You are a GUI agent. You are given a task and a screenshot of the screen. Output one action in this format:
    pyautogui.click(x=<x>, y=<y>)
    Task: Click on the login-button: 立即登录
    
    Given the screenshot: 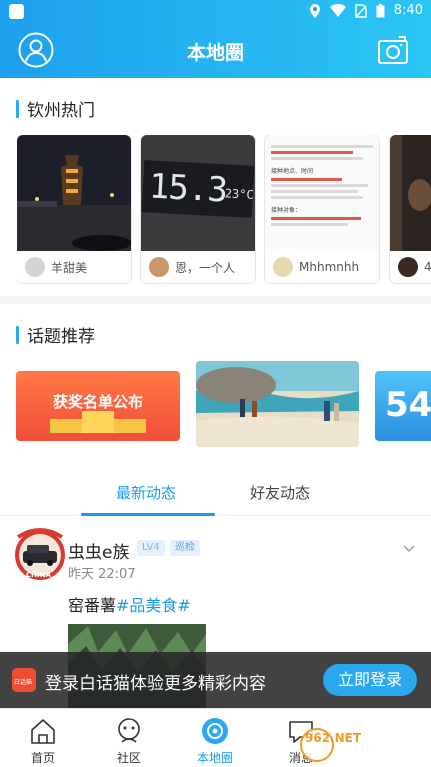 What is the action you would take?
    pyautogui.click(x=370, y=680)
    